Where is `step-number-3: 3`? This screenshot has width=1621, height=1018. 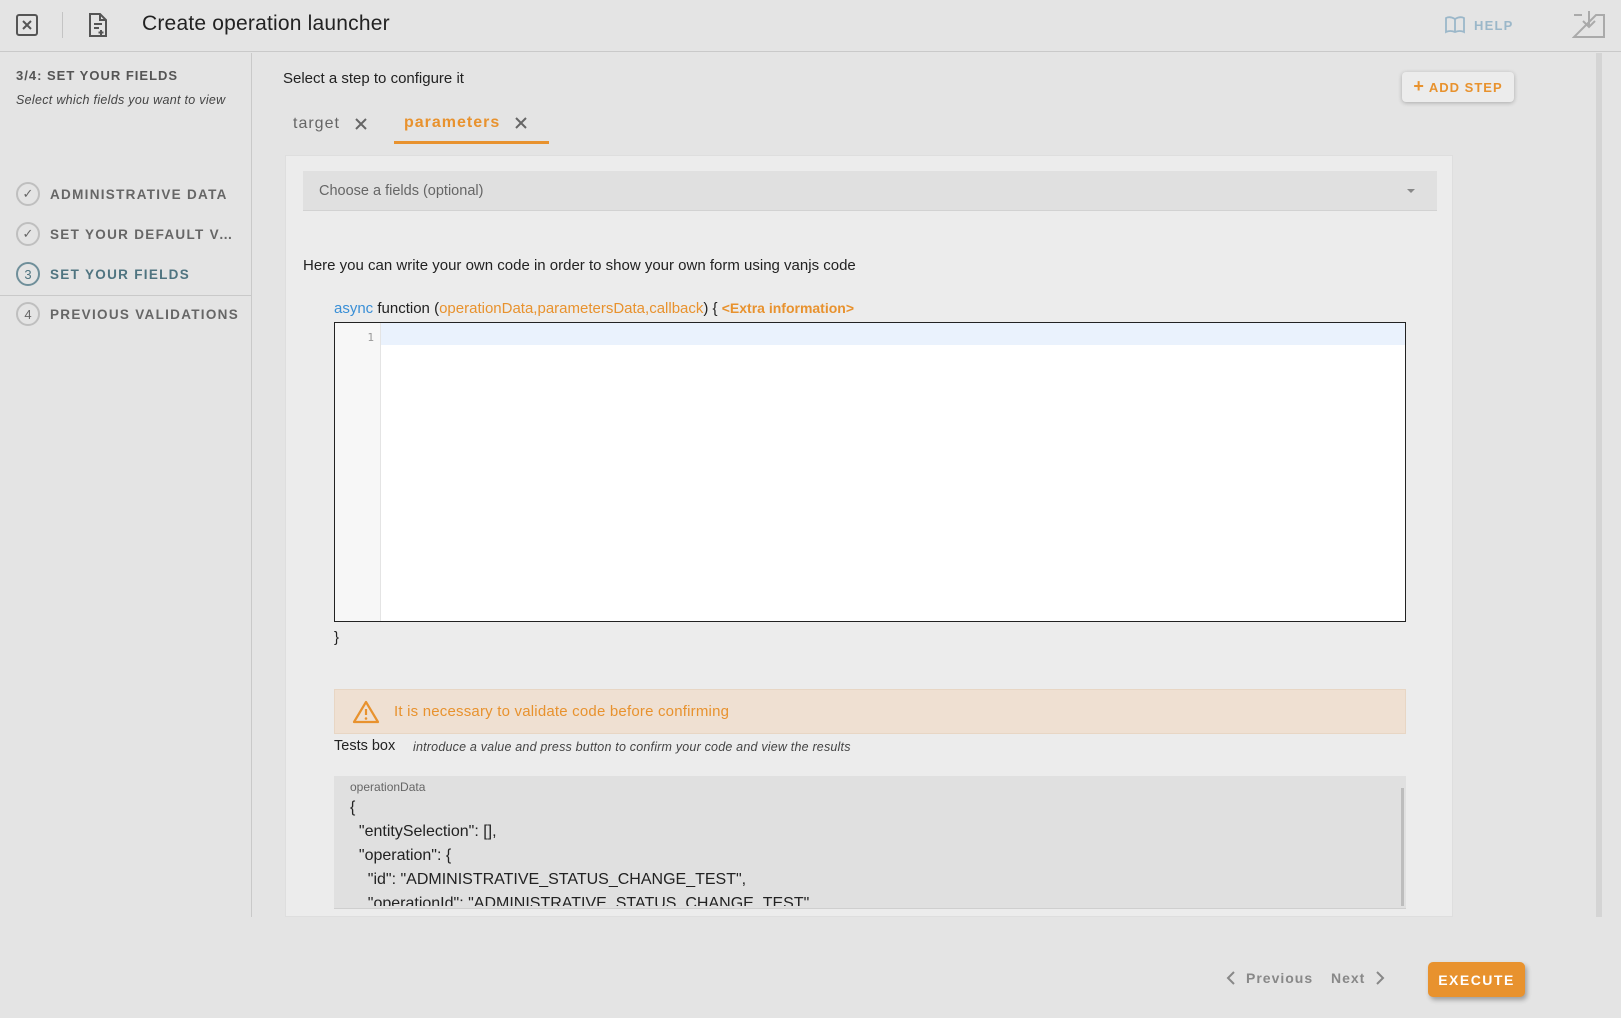 step-number-3: 3 is located at coordinates (28, 274).